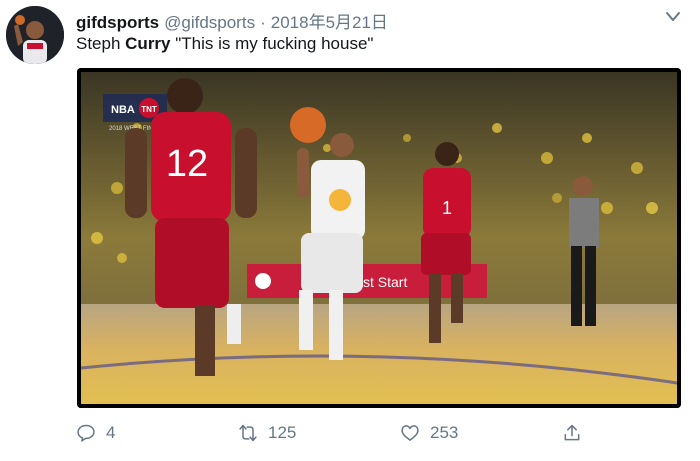 This screenshot has width=700, height=461. What do you see at coordinates (123, 110) in the screenshot?
I see `scoreboard-label: NBA` at bounding box center [123, 110].